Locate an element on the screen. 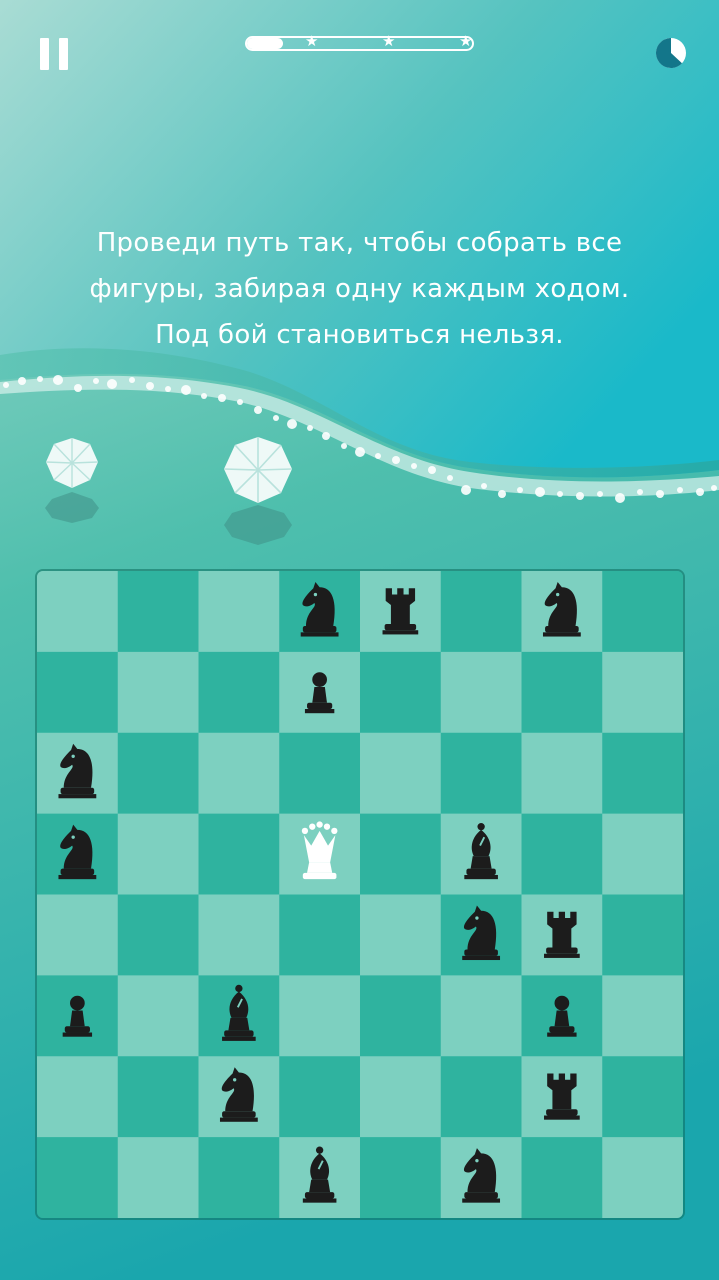 Image resolution: width=719 pixels, height=1280 pixels. progress-bar: ★ ★ ★ is located at coordinates (359, 41).